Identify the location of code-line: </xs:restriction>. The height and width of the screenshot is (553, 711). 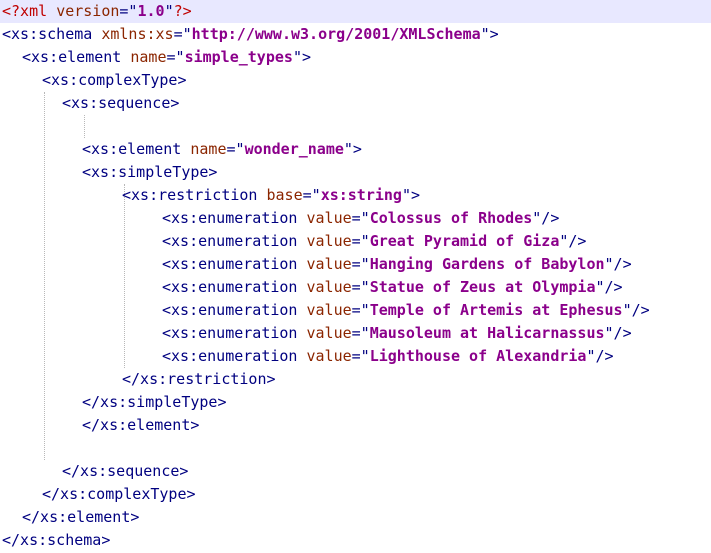
(355, 379).